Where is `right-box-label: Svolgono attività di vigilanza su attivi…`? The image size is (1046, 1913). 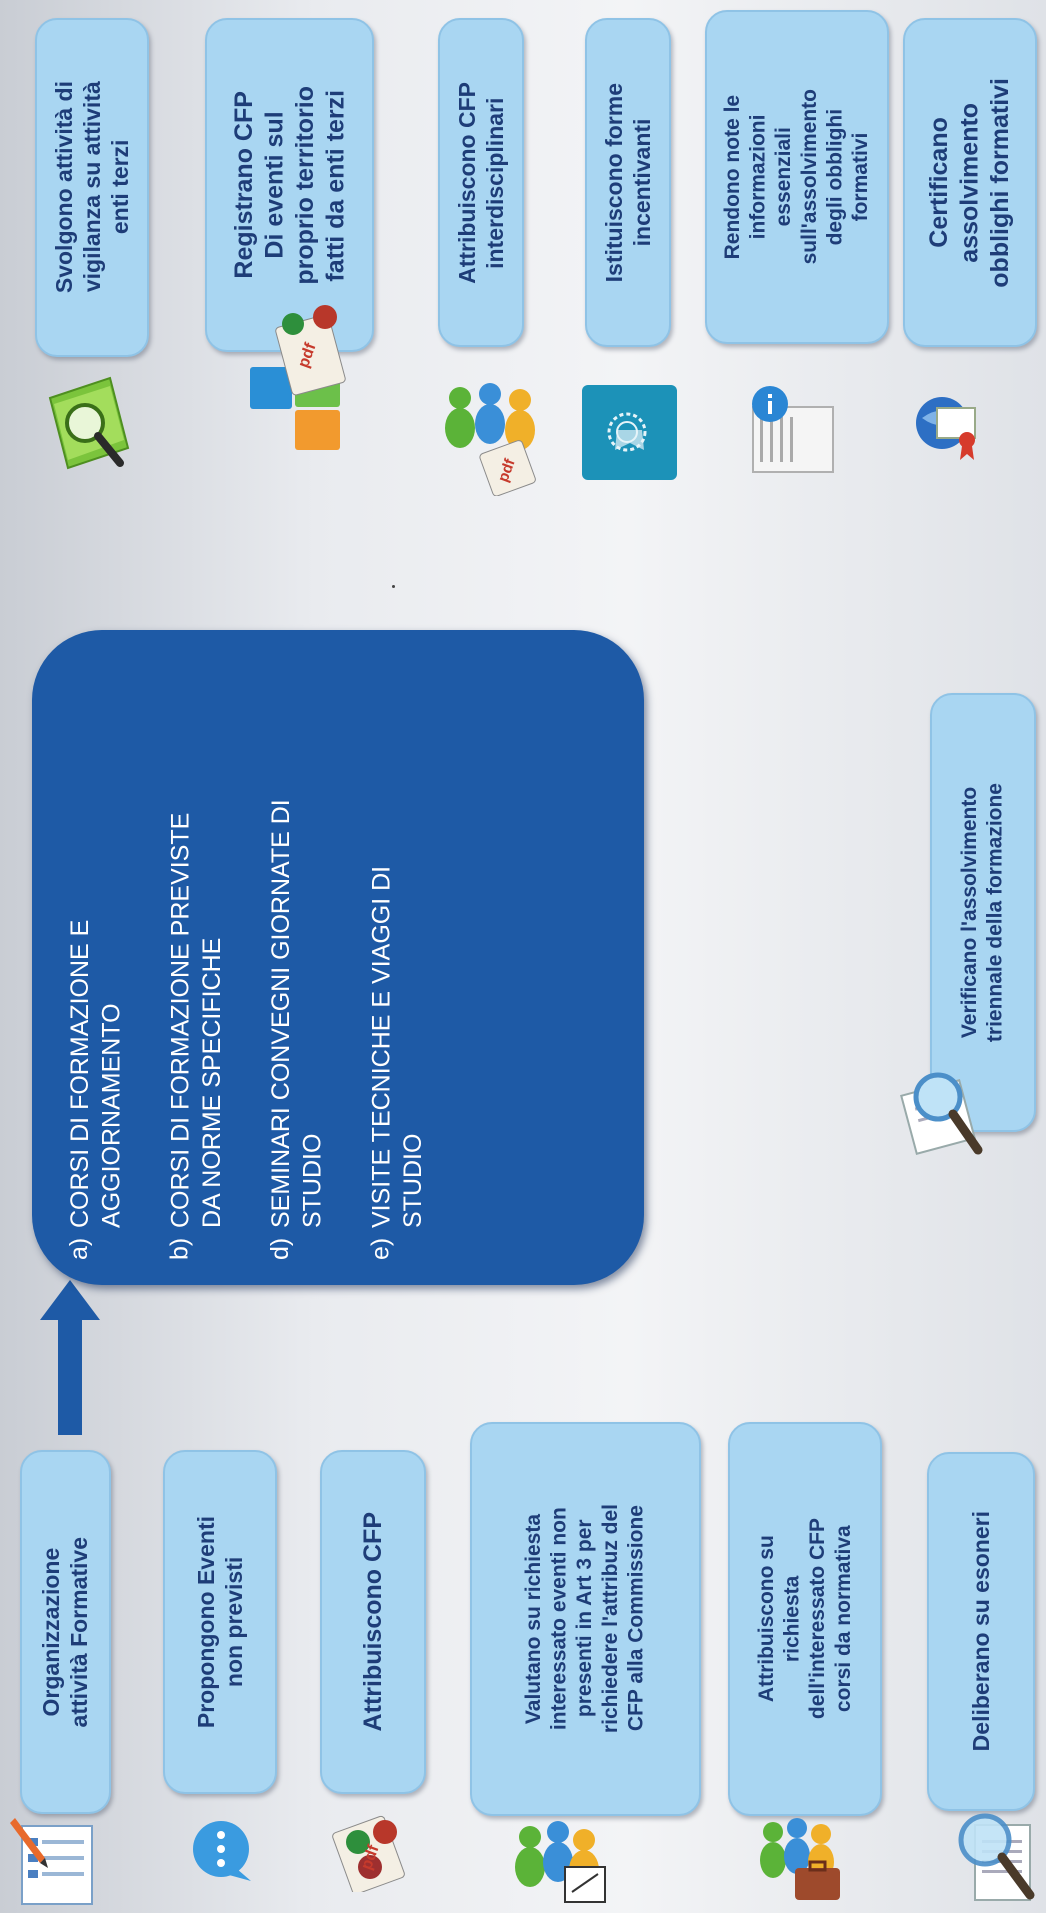
right-box-label: Svolgono attività di vigilanza su attivi… is located at coordinates (92, 187).